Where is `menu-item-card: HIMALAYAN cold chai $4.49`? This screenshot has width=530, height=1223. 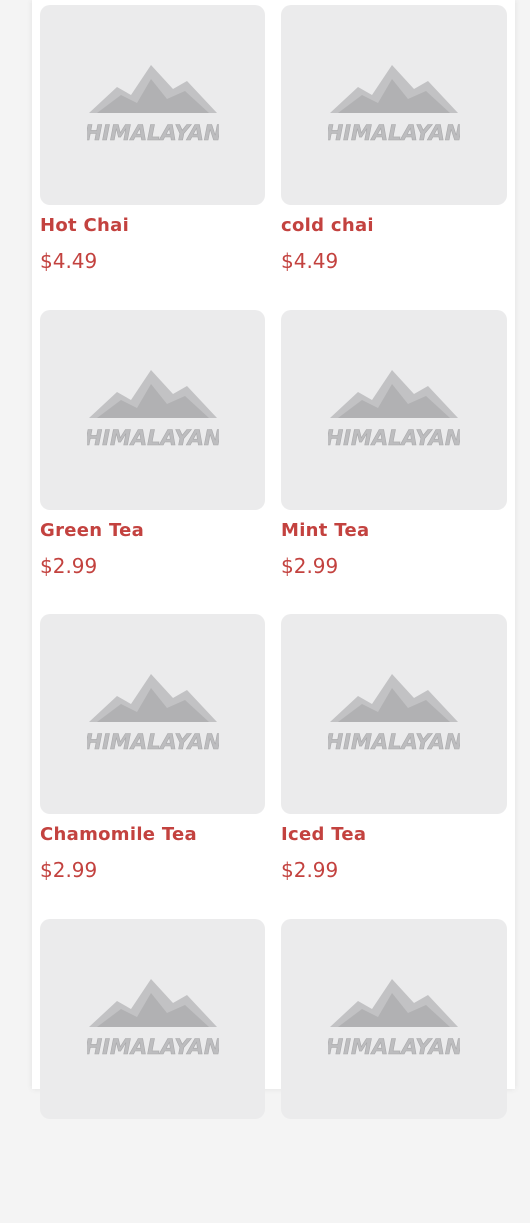 menu-item-card: HIMALAYAN cold chai $4.49 is located at coordinates (394, 157).